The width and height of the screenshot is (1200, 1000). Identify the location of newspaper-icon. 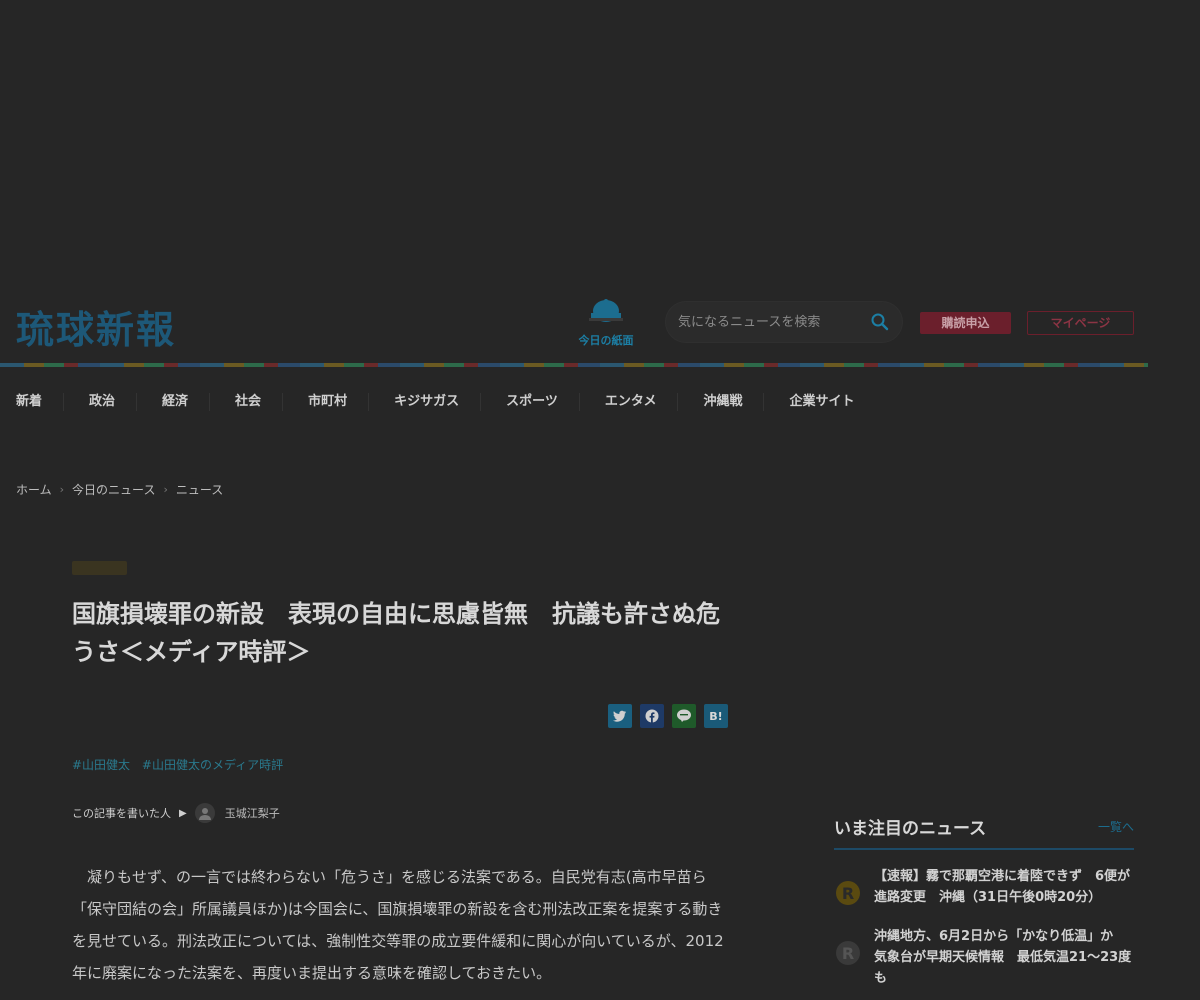
(606, 310).